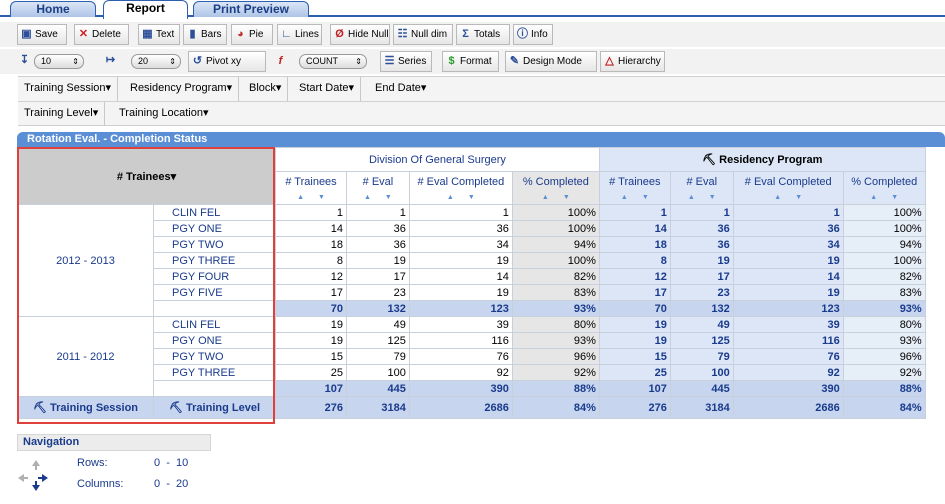 Image resolution: width=945 pixels, height=504 pixels. I want to click on training-session-cell: 2011 - 2012, so click(85, 356).